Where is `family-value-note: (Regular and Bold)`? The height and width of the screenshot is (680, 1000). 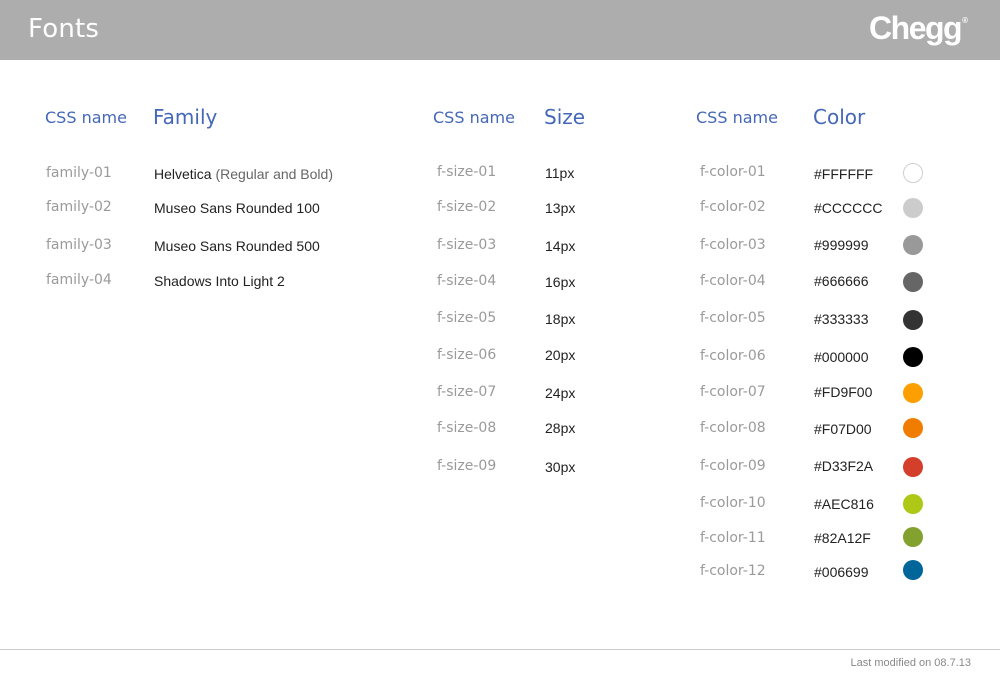
family-value-note: (Regular and Bold) is located at coordinates (274, 174).